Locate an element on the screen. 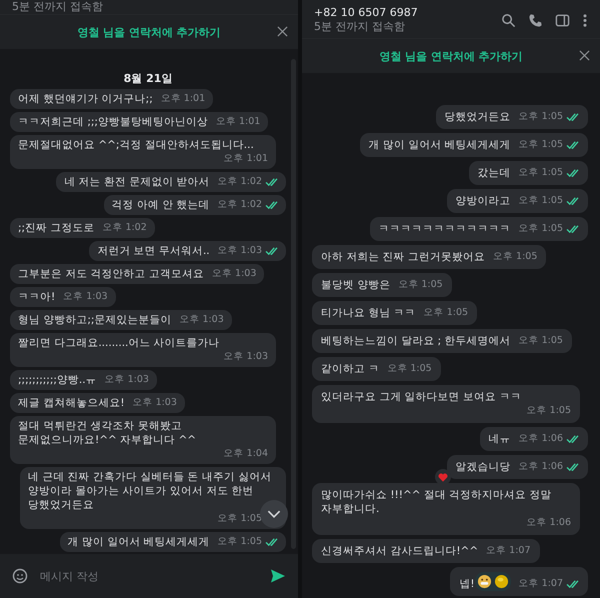  message-text: 양방이라고 is located at coordinates (483, 201).